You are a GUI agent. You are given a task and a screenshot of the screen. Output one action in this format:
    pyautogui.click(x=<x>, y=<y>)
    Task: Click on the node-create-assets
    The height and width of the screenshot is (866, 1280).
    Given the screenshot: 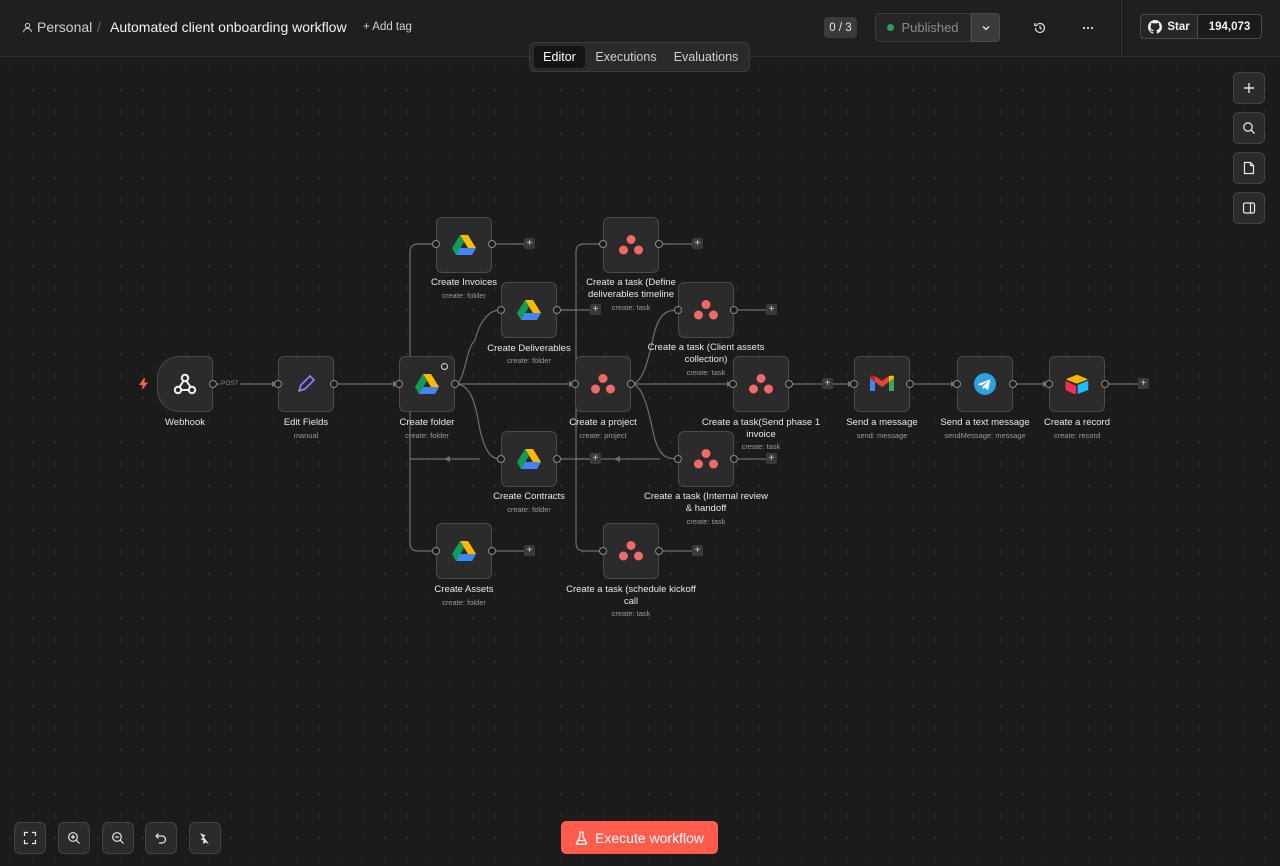 What is the action you would take?
    pyautogui.click(x=464, y=551)
    